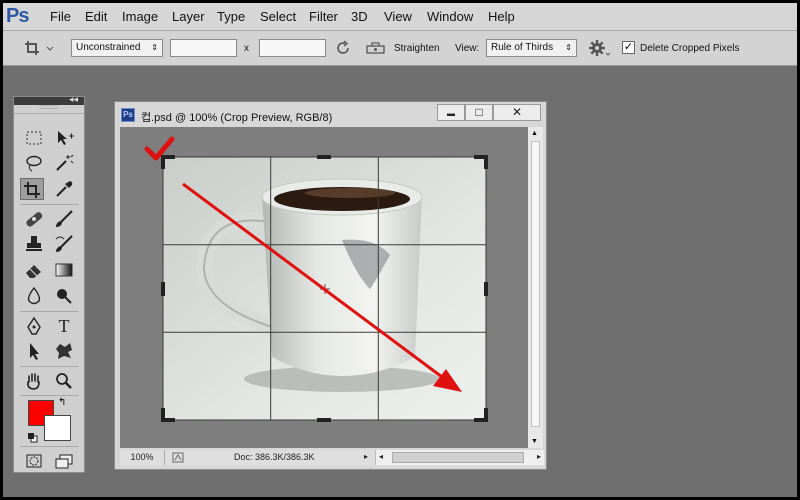  Describe the element at coordinates (34, 270) in the screenshot. I see `eraser-icon` at that location.